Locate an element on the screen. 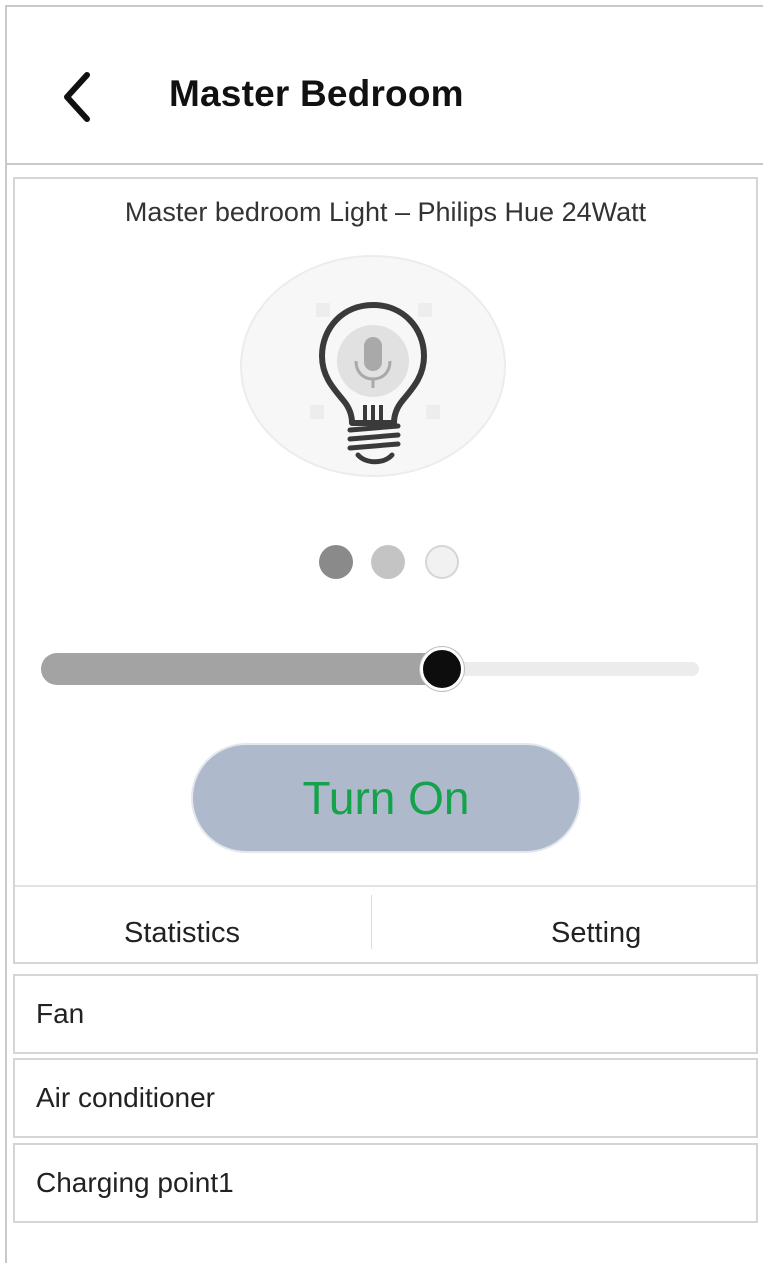 The image size is (763, 1263). back-button is located at coordinates (82, 97).